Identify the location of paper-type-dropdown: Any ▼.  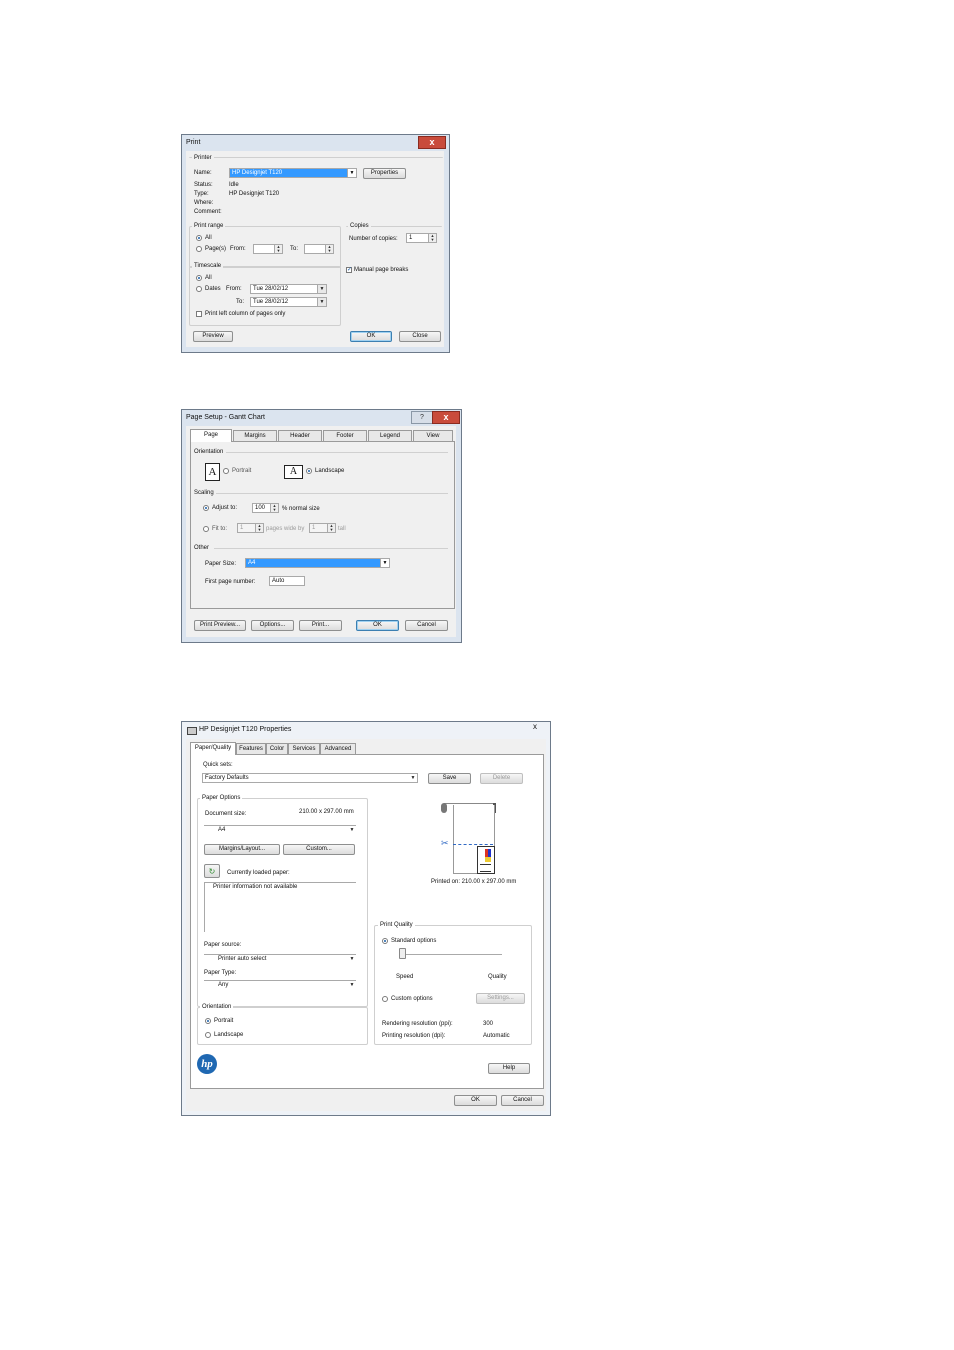
(280, 985).